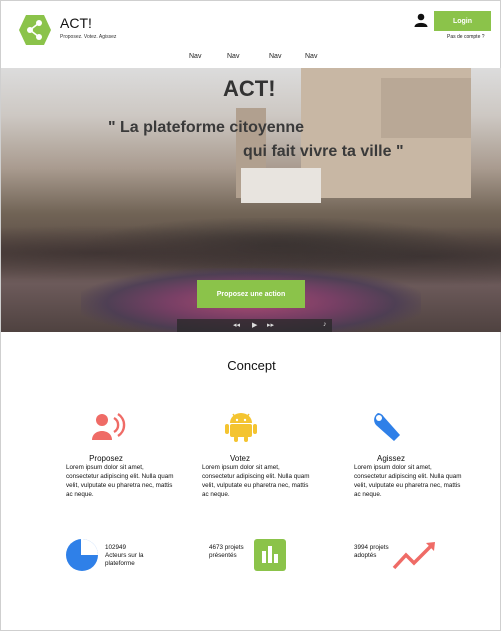 The image size is (501, 631). What do you see at coordinates (270, 325) in the screenshot?
I see `forward-icon: ▸▸` at bounding box center [270, 325].